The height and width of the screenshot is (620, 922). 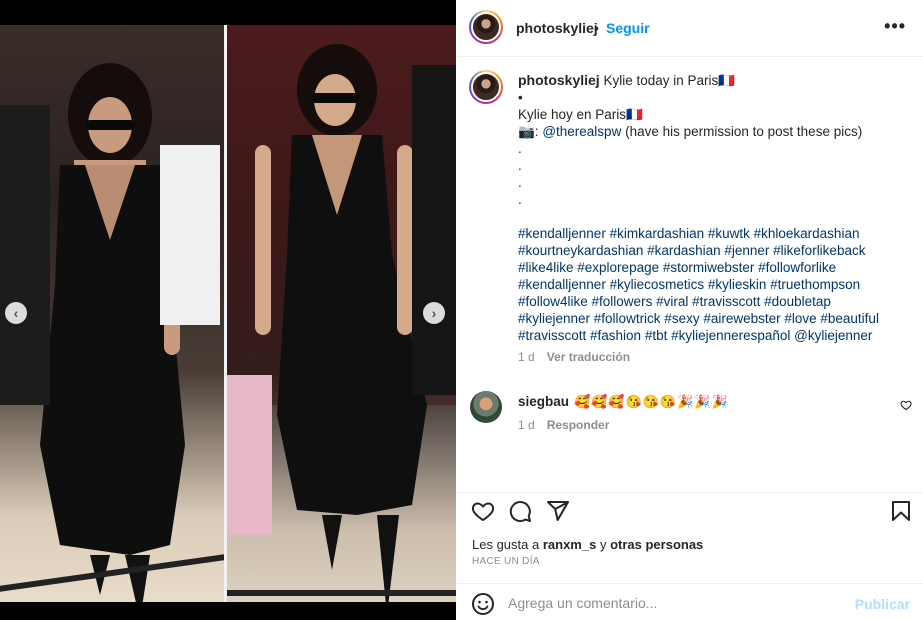 I want to click on likes-conj: y, so click(x=603, y=544).